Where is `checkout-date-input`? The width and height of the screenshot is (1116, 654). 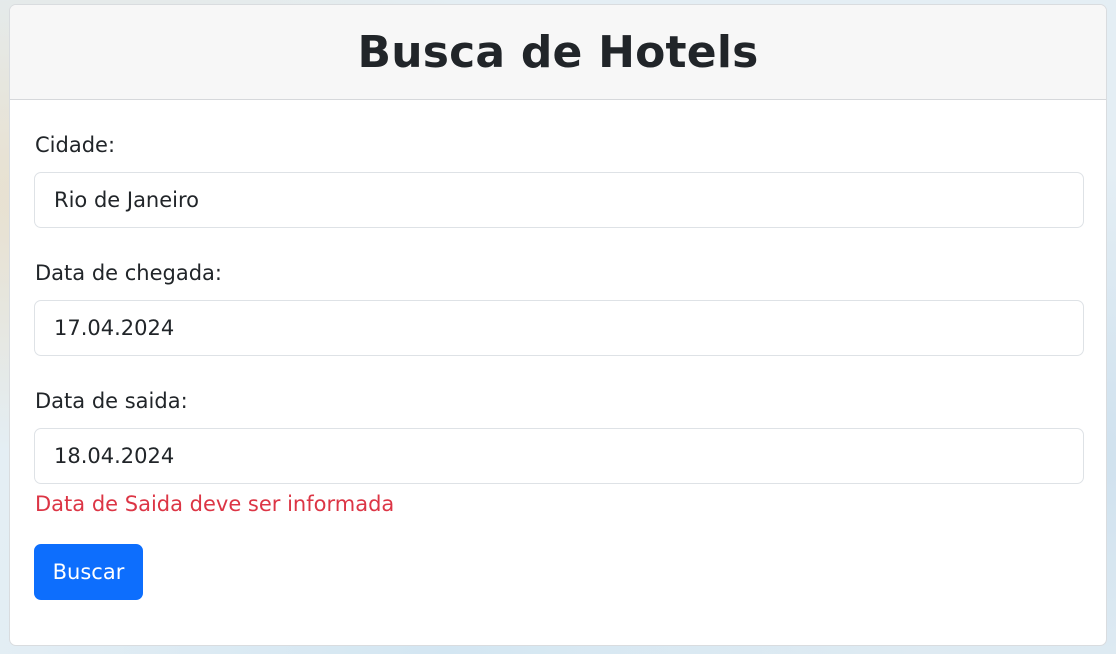
checkout-date-input is located at coordinates (559, 456).